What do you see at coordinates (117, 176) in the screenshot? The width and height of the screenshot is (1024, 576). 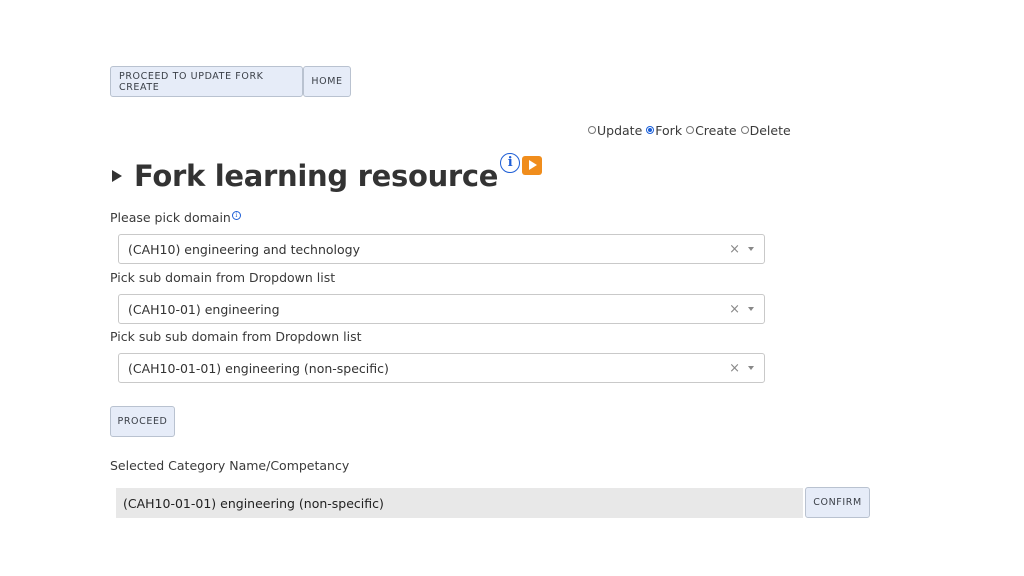 I see `disclosure-triangle-icon` at bounding box center [117, 176].